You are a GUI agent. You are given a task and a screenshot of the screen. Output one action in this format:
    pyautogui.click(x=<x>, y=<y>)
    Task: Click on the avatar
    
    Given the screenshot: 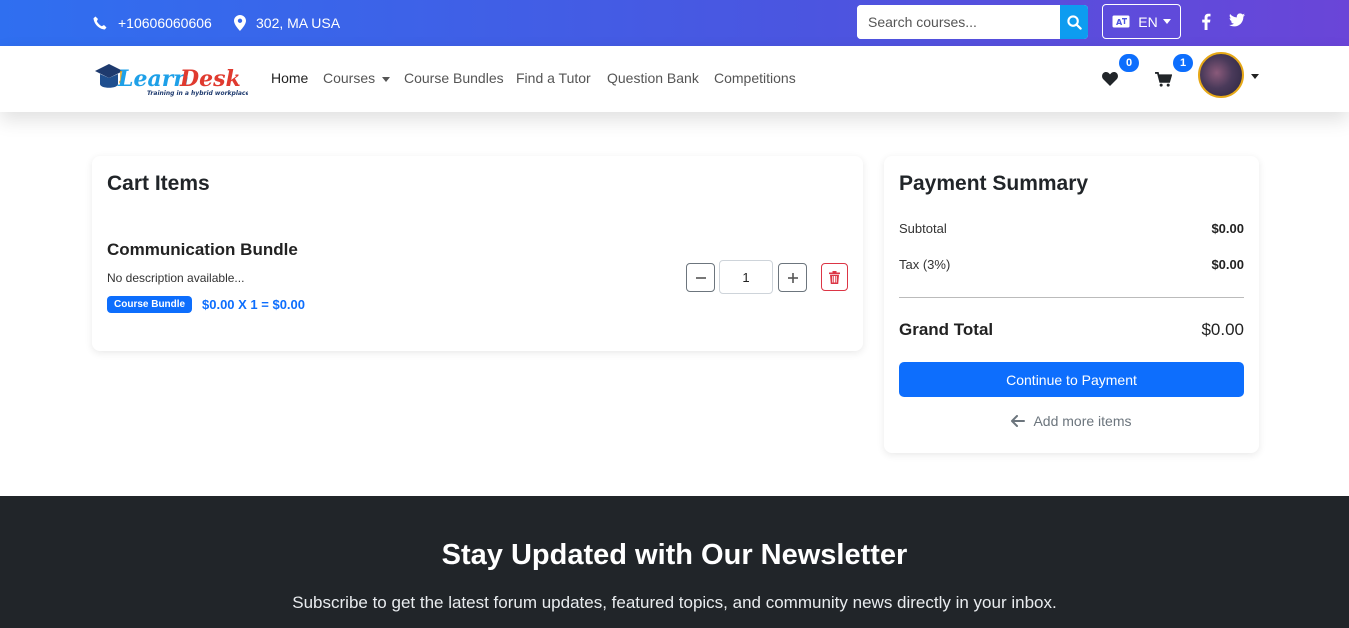 What is the action you would take?
    pyautogui.click(x=1221, y=75)
    